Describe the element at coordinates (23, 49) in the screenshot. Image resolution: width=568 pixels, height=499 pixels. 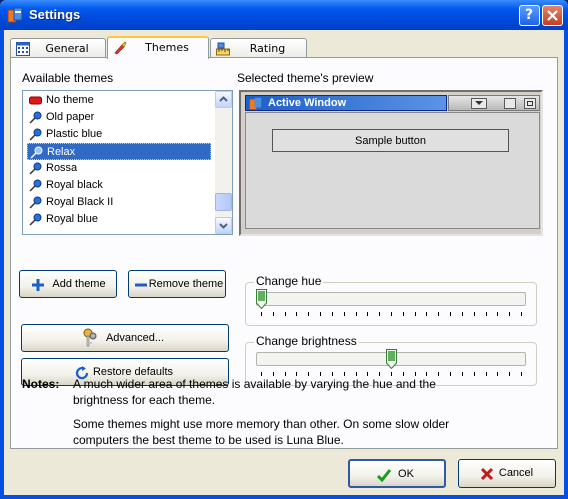
I see `calendar-grid-icon` at that location.